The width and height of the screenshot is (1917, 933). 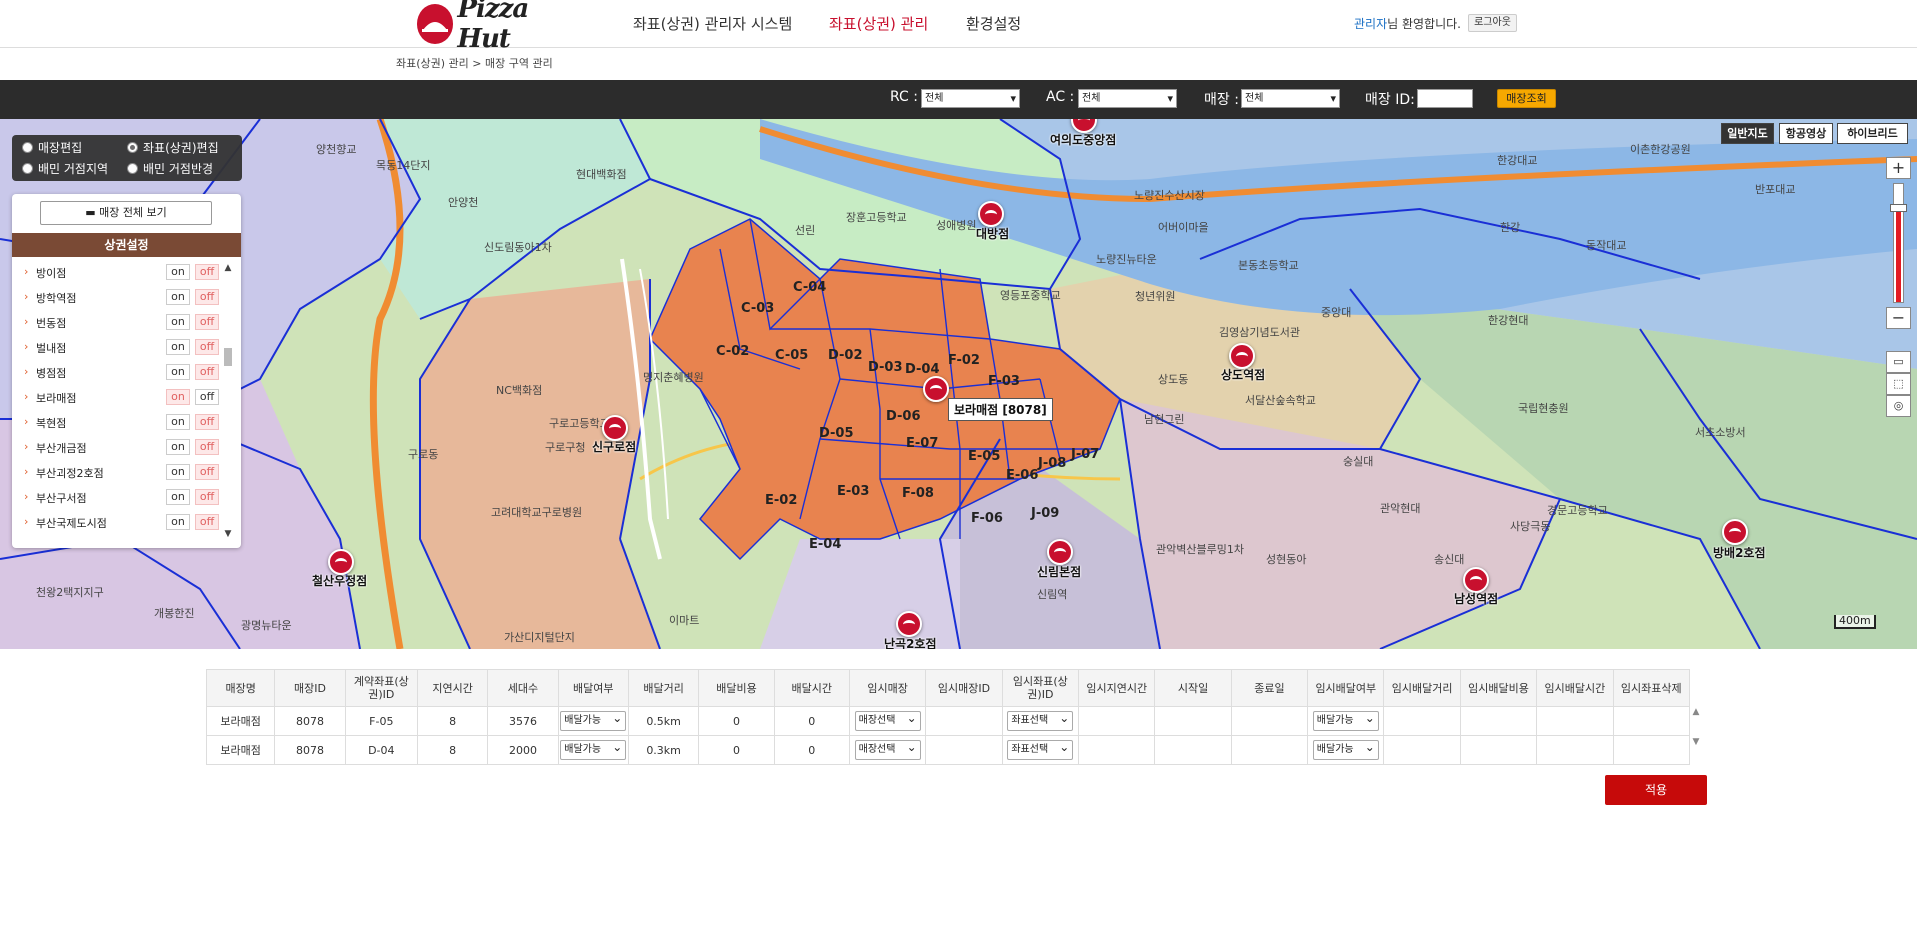 What do you see at coordinates (936, 389) in the screenshot?
I see `store-pin-selected` at bounding box center [936, 389].